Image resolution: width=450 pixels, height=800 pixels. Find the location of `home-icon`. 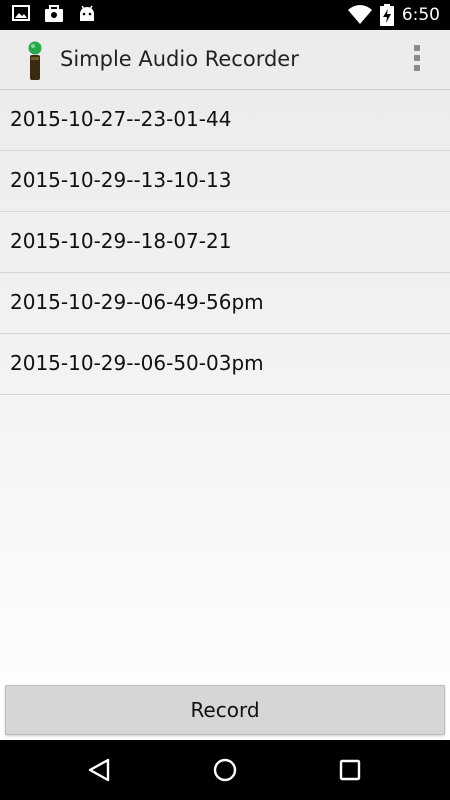

home-icon is located at coordinates (225, 770).